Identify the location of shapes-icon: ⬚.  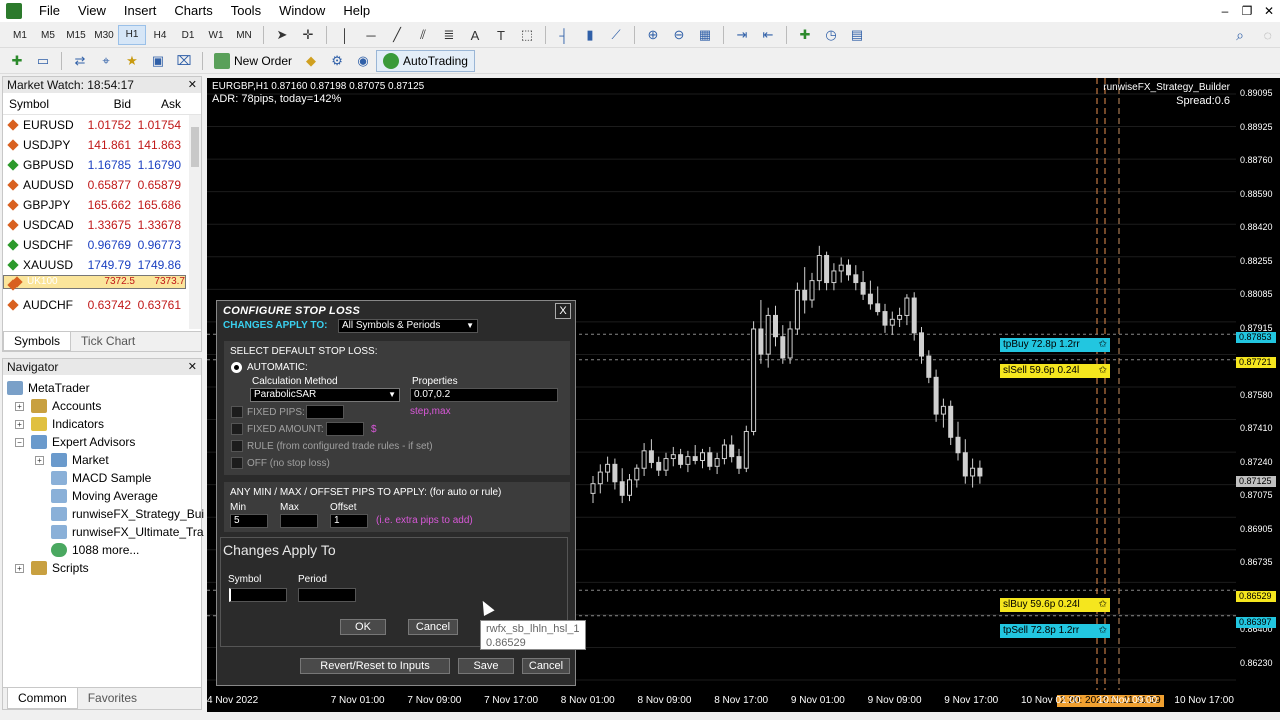
(527, 35).